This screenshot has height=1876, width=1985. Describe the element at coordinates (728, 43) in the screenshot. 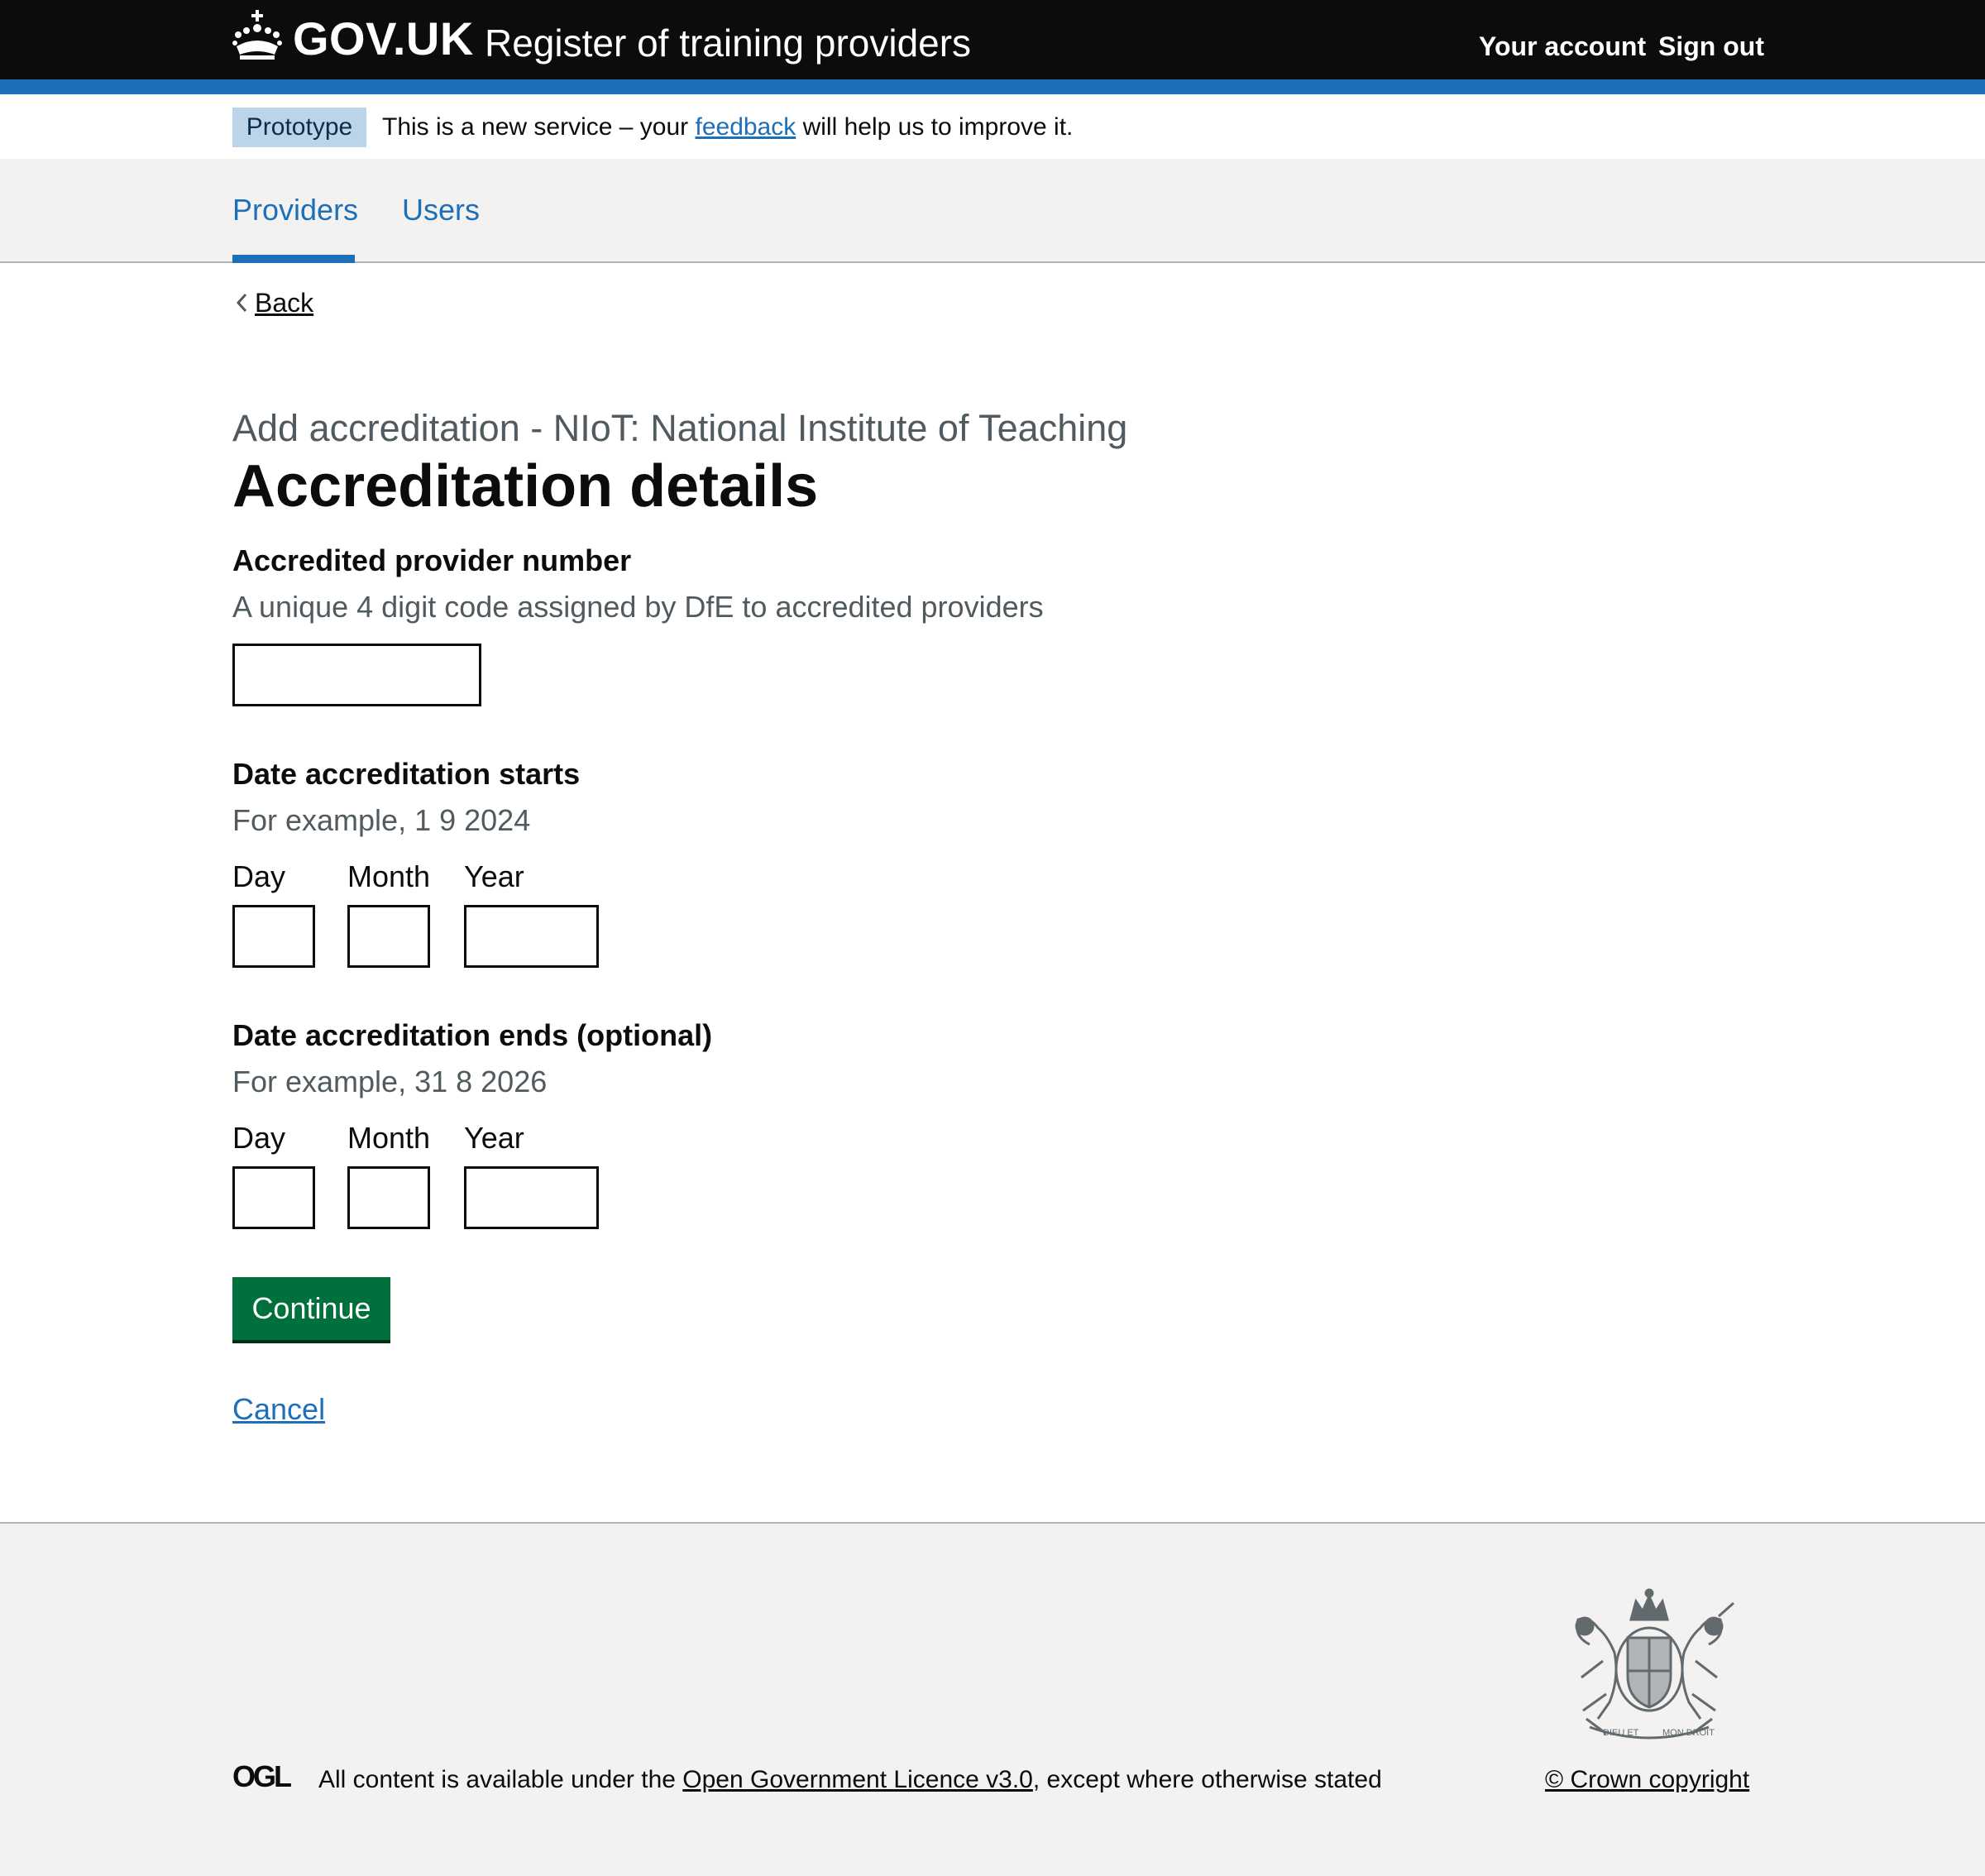

I see `service-name: Register of training providers` at that location.